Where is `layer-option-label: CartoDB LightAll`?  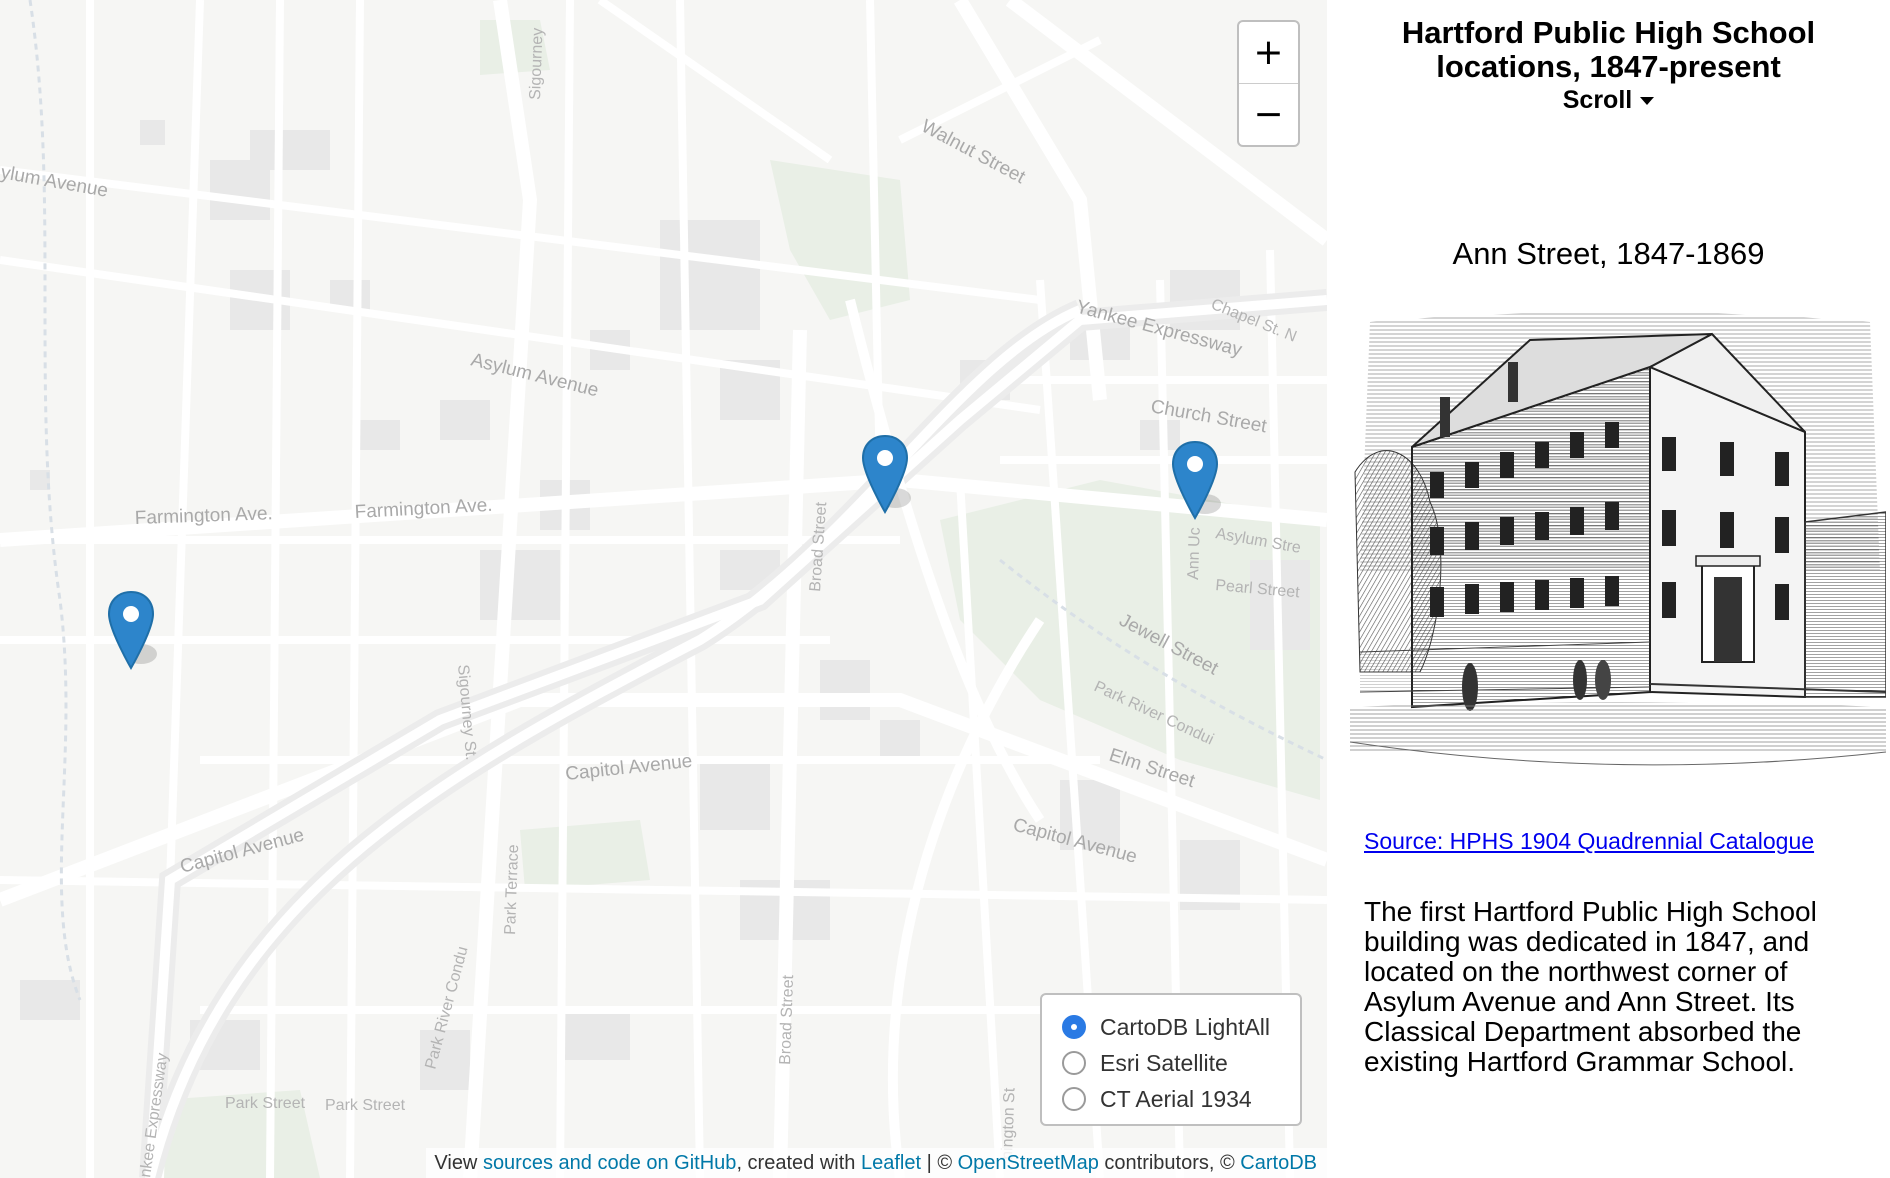 layer-option-label: CartoDB LightAll is located at coordinates (1185, 1026).